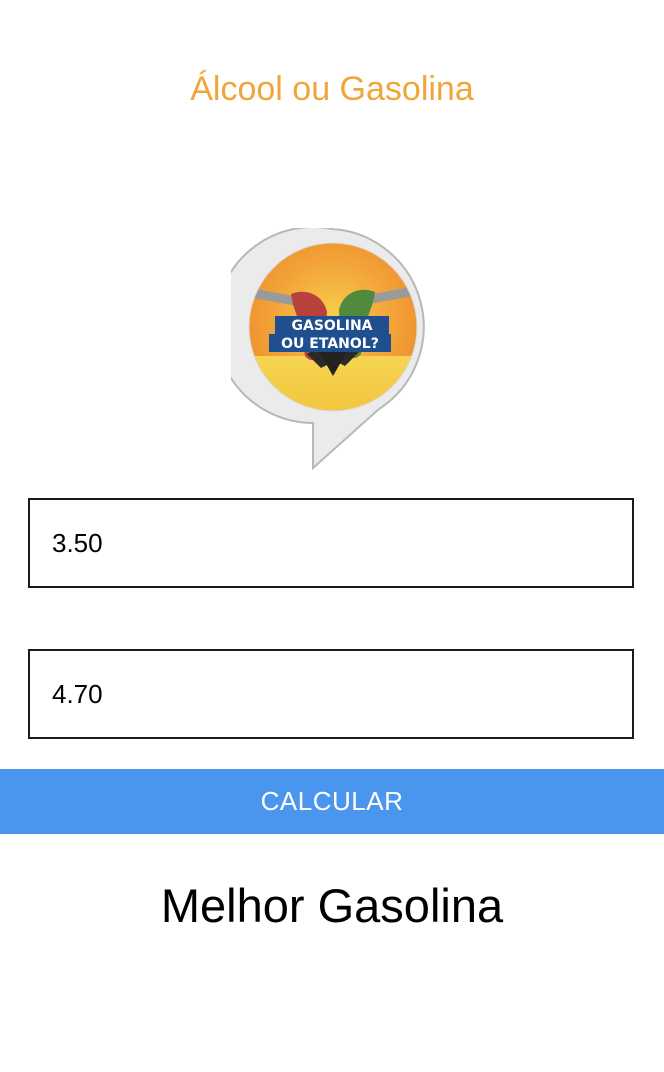 The image size is (664, 1072). I want to click on calculate-button: CALCULAR, so click(332, 801).